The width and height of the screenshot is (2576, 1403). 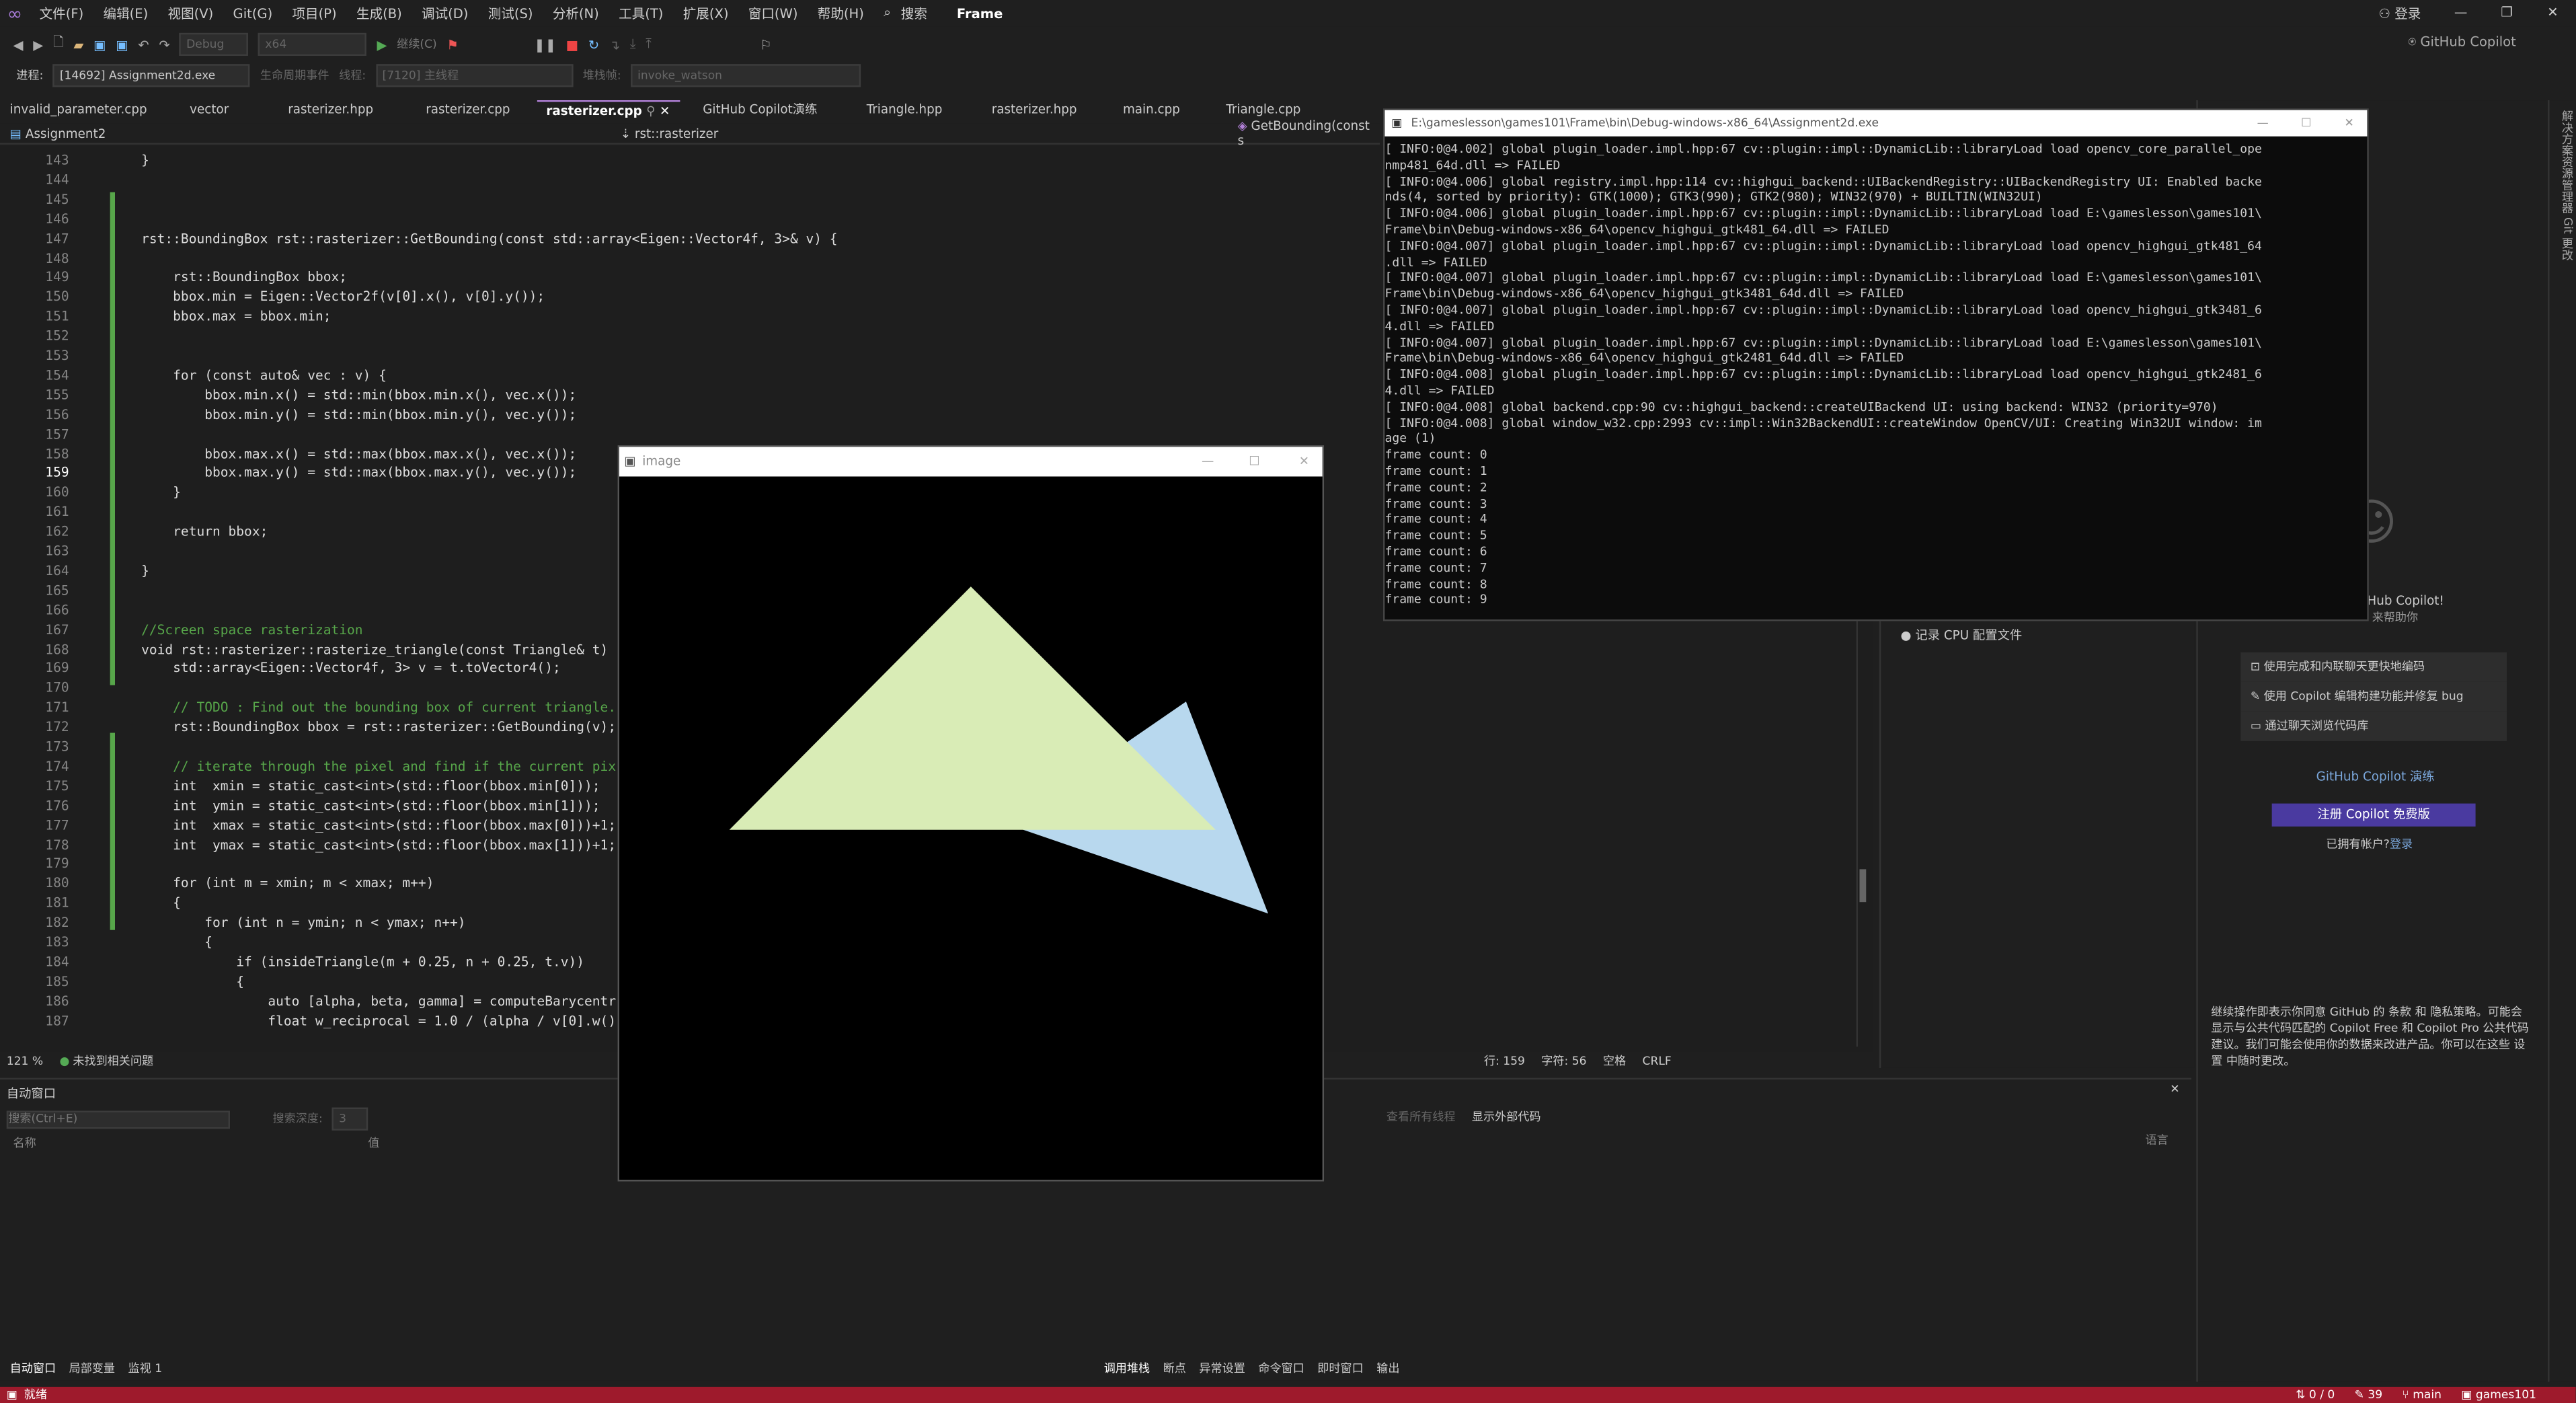 What do you see at coordinates (46, 532) in the screenshot?
I see `line-number: 162` at bounding box center [46, 532].